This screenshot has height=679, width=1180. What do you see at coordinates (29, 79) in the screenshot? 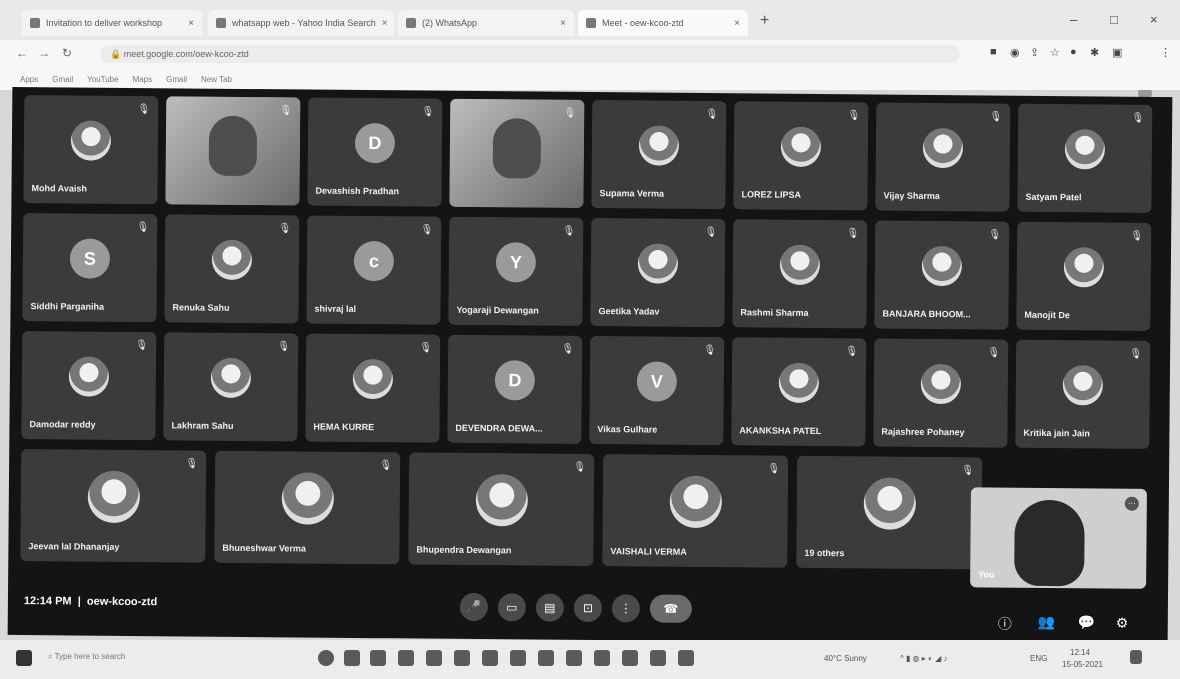
I see `bookmark-apps: Apps` at bounding box center [29, 79].